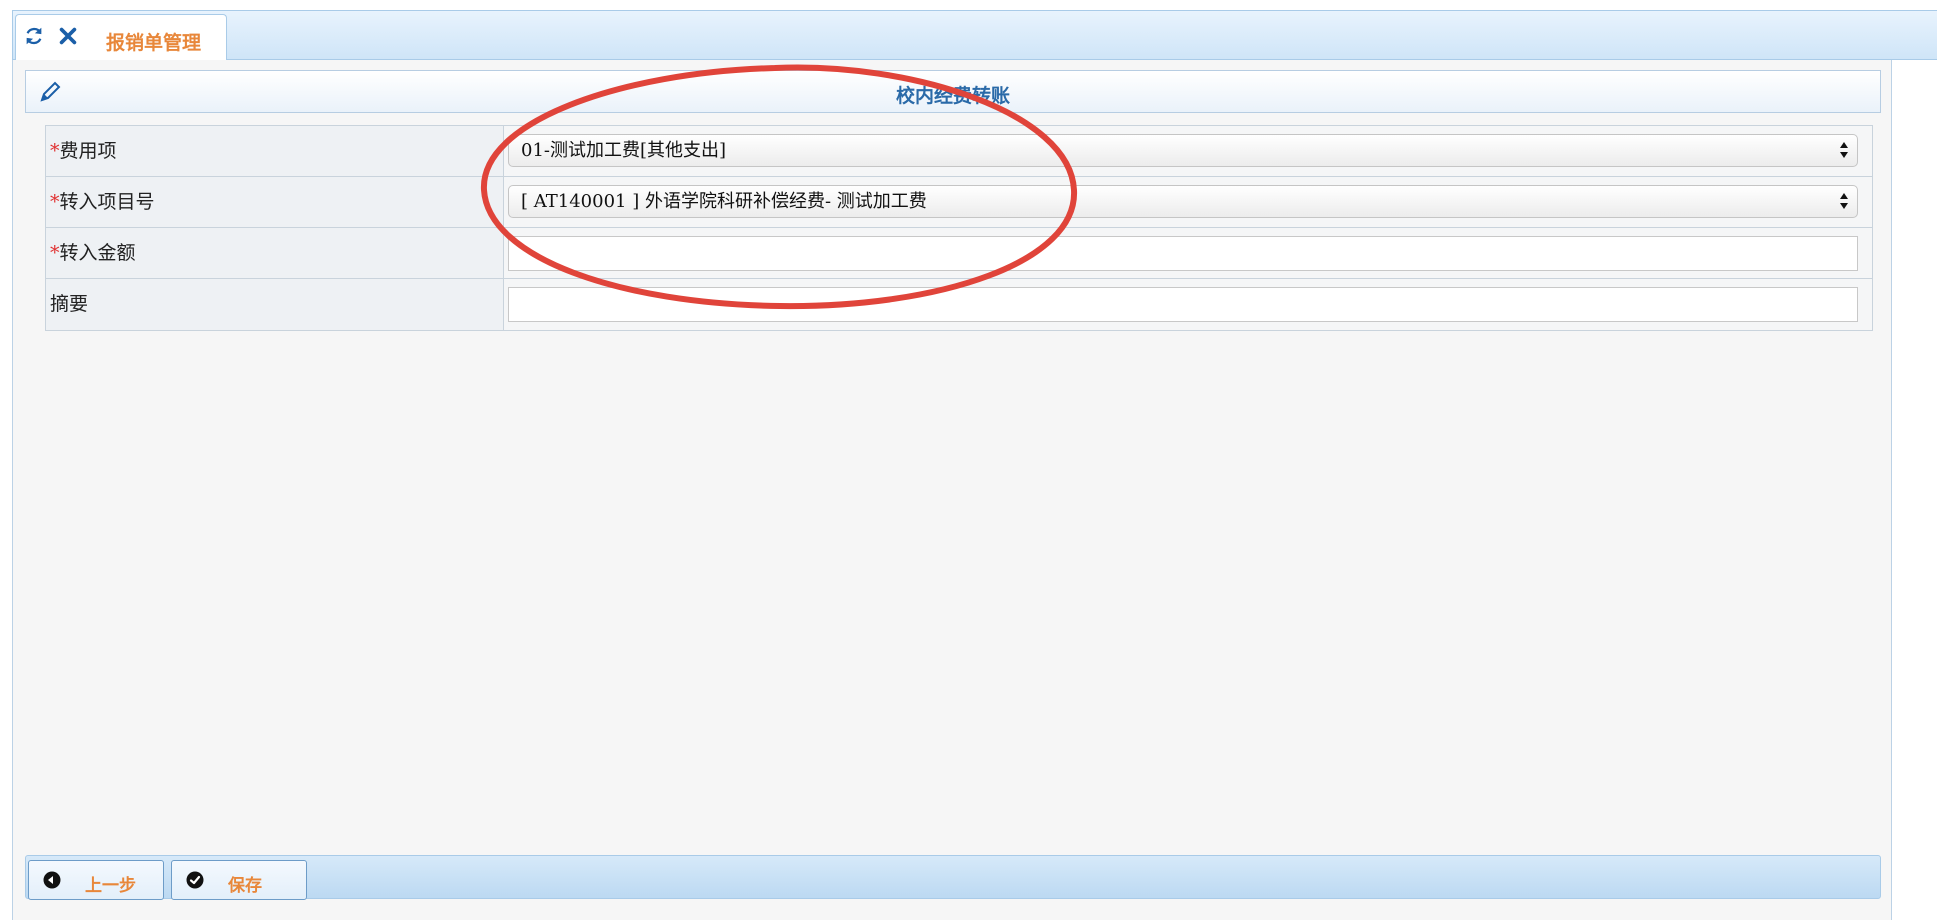 Image resolution: width=1937 pixels, height=920 pixels. What do you see at coordinates (953, 877) in the screenshot?
I see `bottom-toolbar: 上一步 保存` at bounding box center [953, 877].